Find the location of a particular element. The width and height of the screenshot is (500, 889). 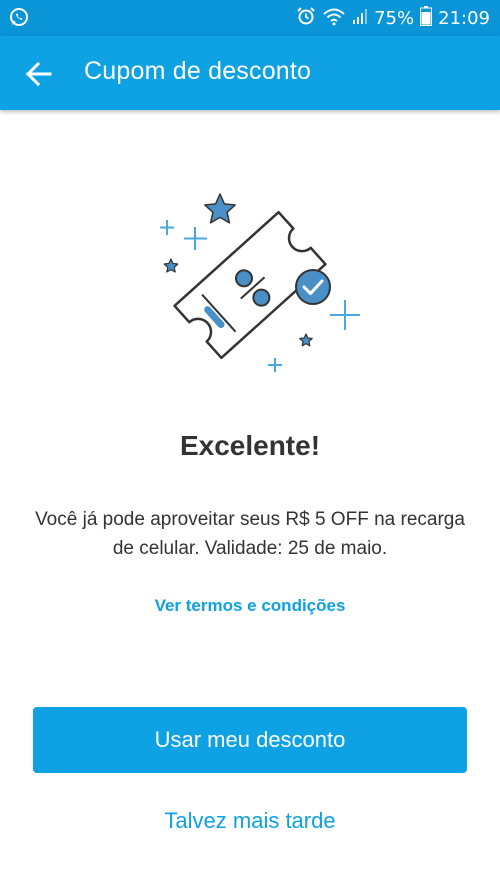

wifi-icon is located at coordinates (334, 18).